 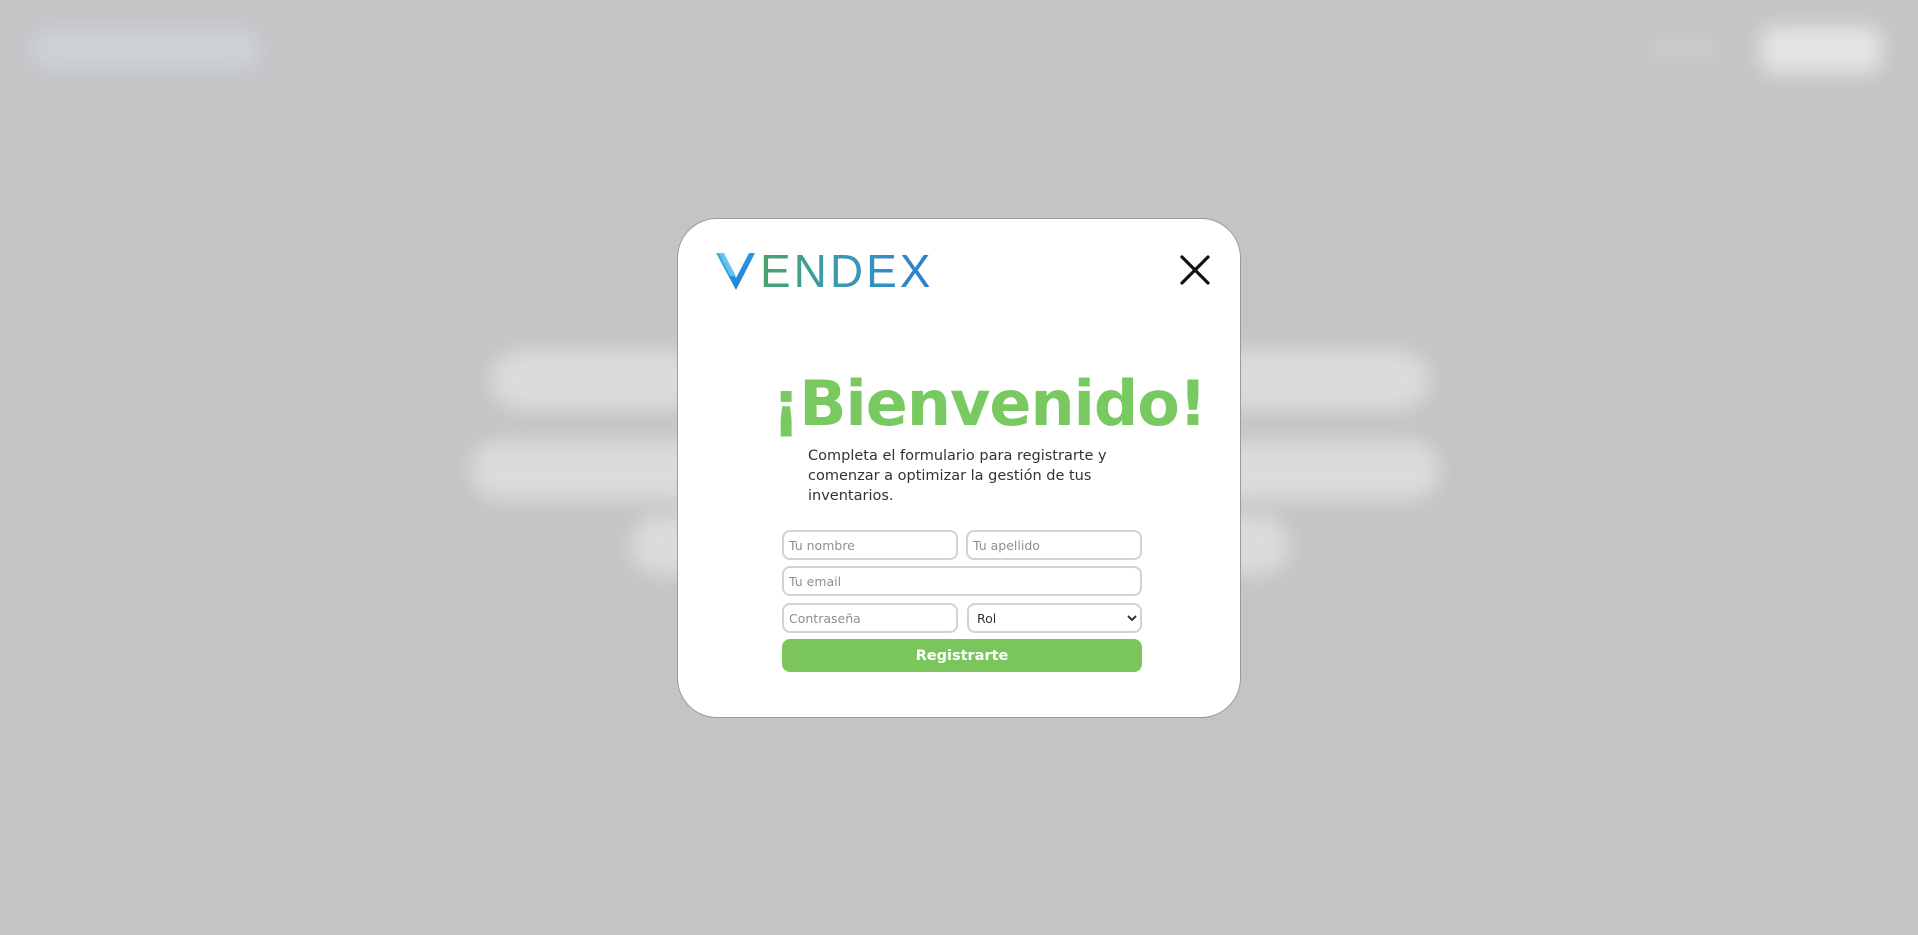 What do you see at coordinates (962, 655) in the screenshot?
I see `register-button: Registrarte` at bounding box center [962, 655].